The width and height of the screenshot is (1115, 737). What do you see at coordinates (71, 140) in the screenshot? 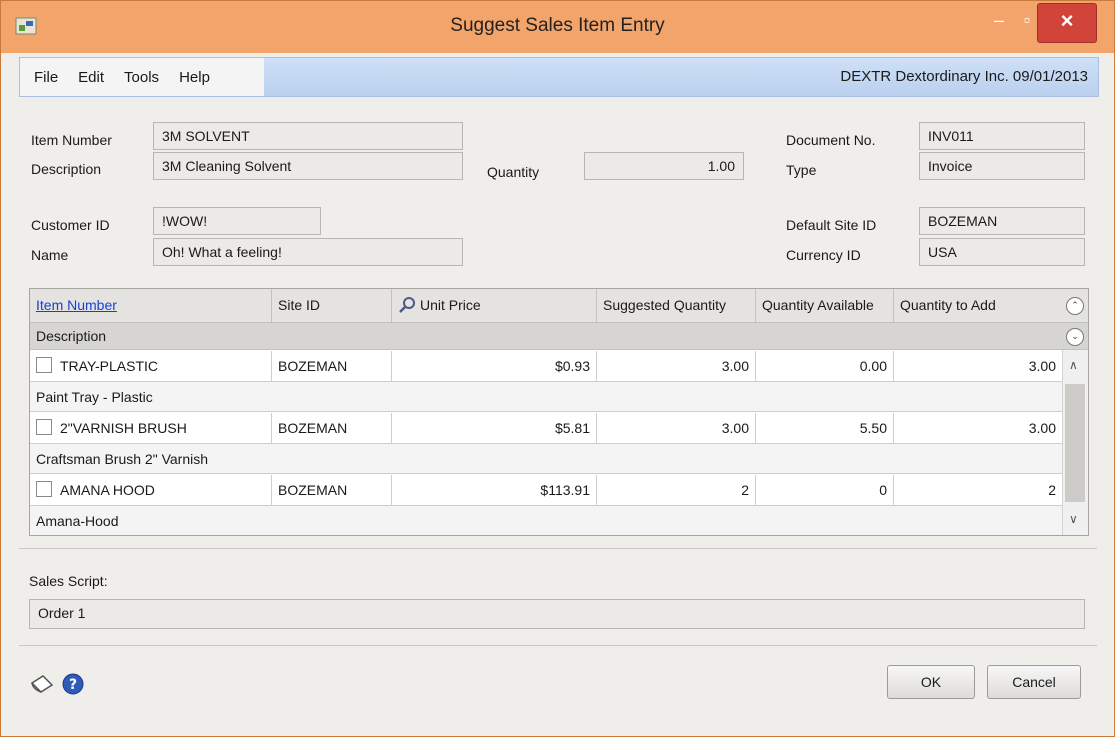
I see `item-number-label: Item Number` at bounding box center [71, 140].